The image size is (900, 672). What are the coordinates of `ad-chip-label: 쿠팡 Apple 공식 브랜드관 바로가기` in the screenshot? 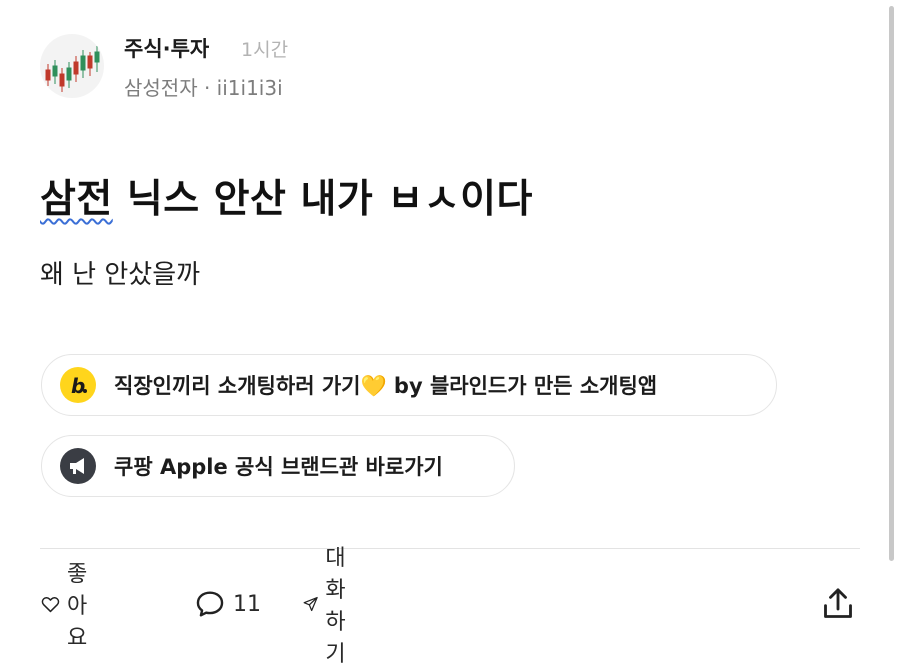 It's located at (278, 467).